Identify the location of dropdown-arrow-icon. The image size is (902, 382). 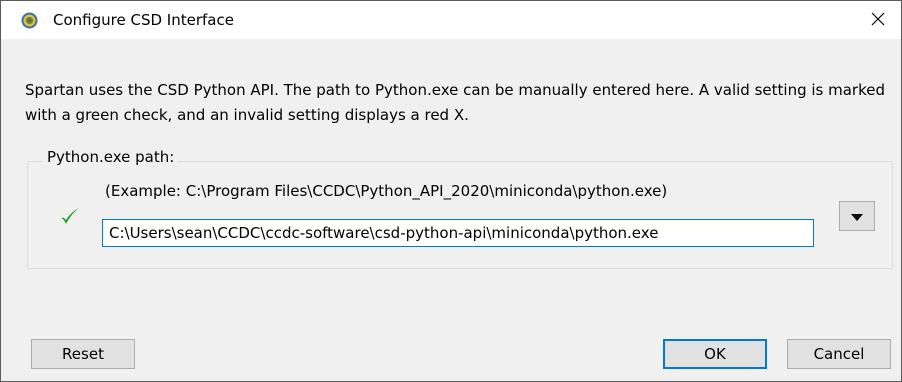
(857, 216).